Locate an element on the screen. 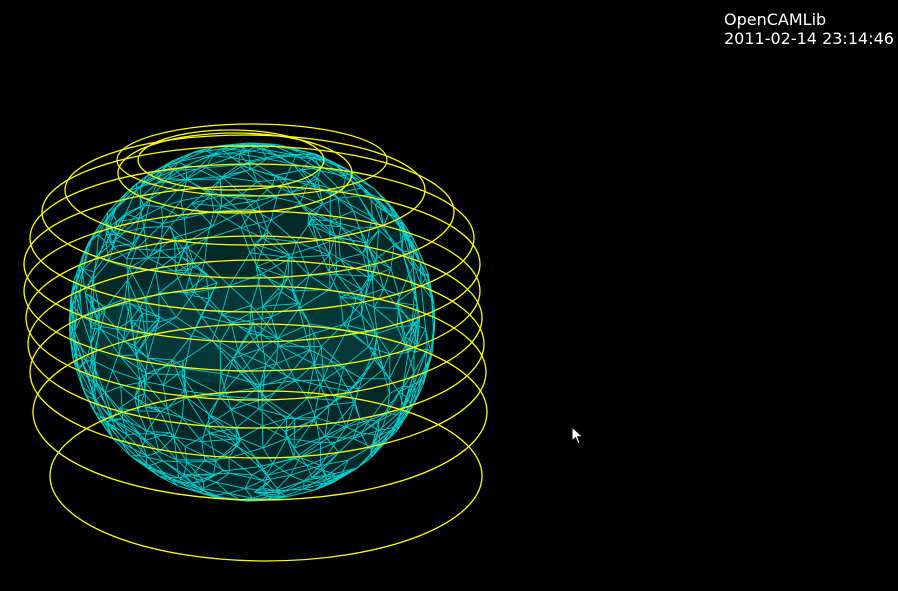  sphere-highlight is located at coordinates (252, 330).